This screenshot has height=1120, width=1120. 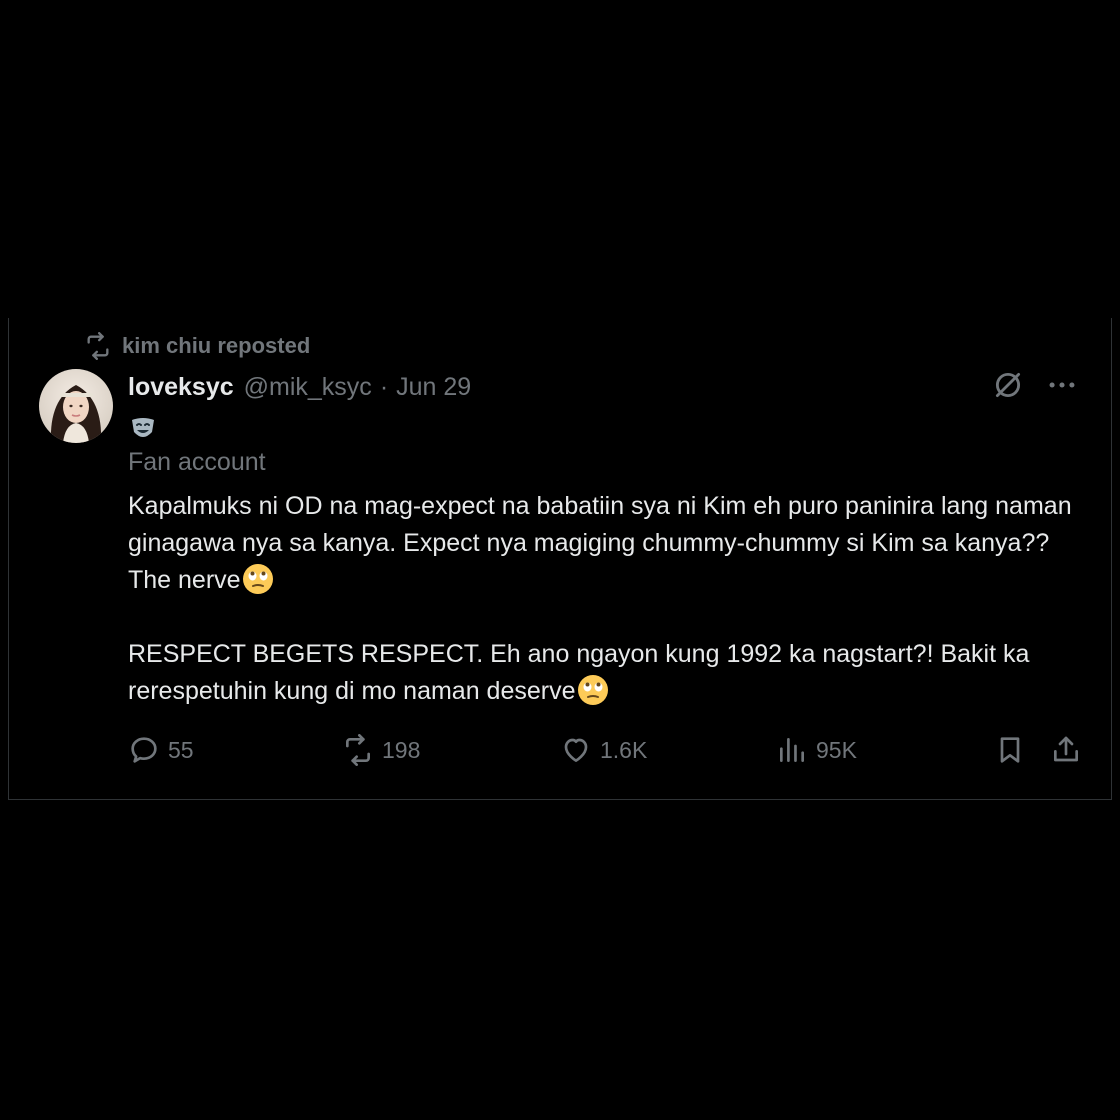 What do you see at coordinates (836, 749) in the screenshot?
I see `views-count: 95K` at bounding box center [836, 749].